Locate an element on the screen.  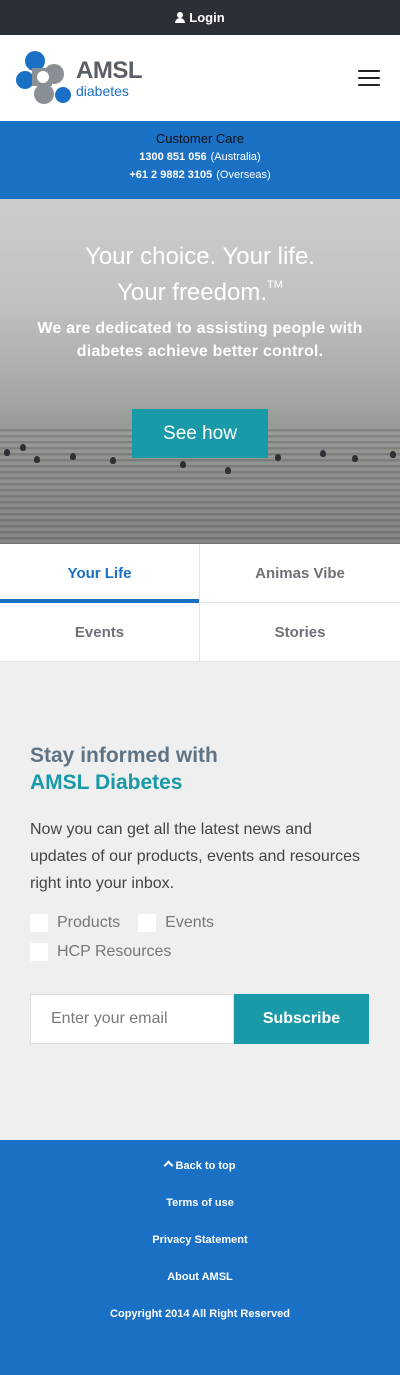
hero-title: Your choice. Your life. Your freedom.TM is located at coordinates (200, 275).